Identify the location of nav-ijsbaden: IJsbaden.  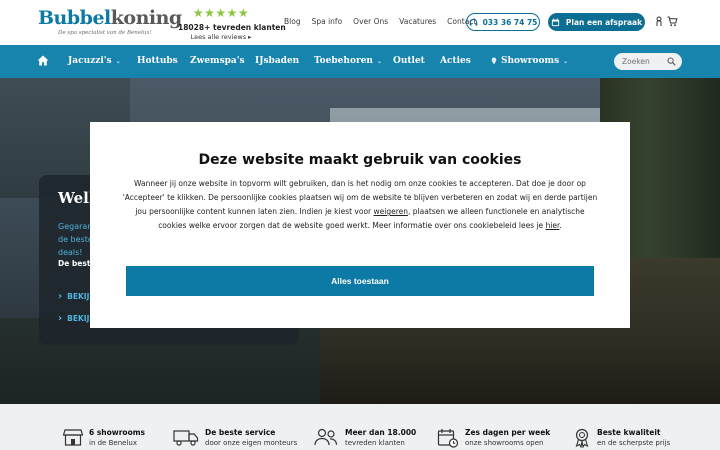
(277, 61).